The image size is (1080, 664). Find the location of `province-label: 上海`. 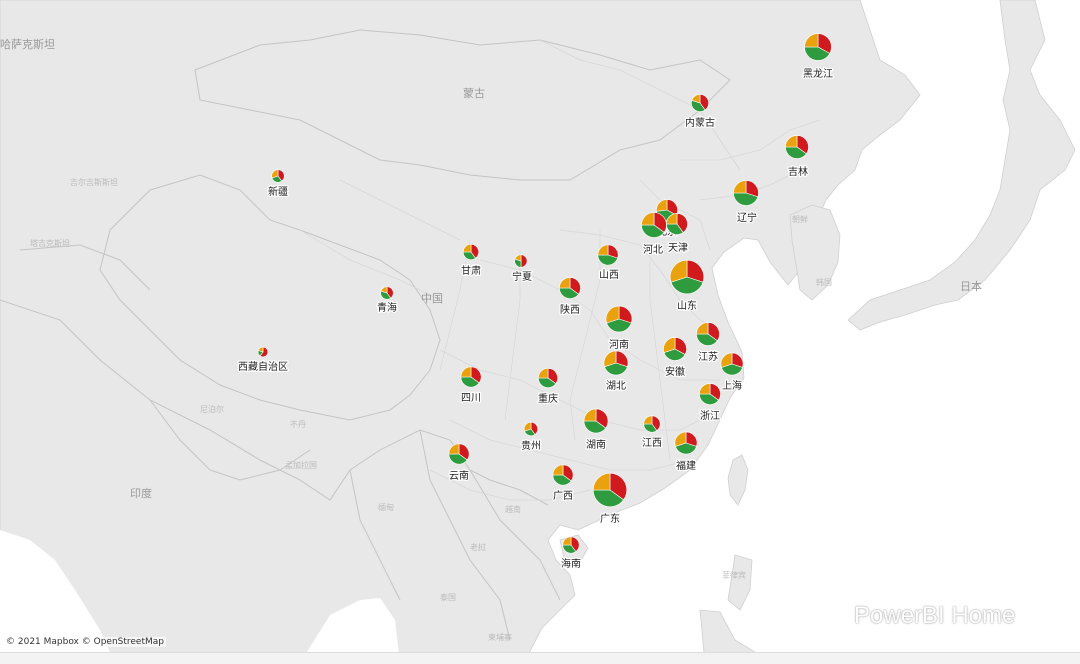

province-label: 上海 is located at coordinates (732, 385).